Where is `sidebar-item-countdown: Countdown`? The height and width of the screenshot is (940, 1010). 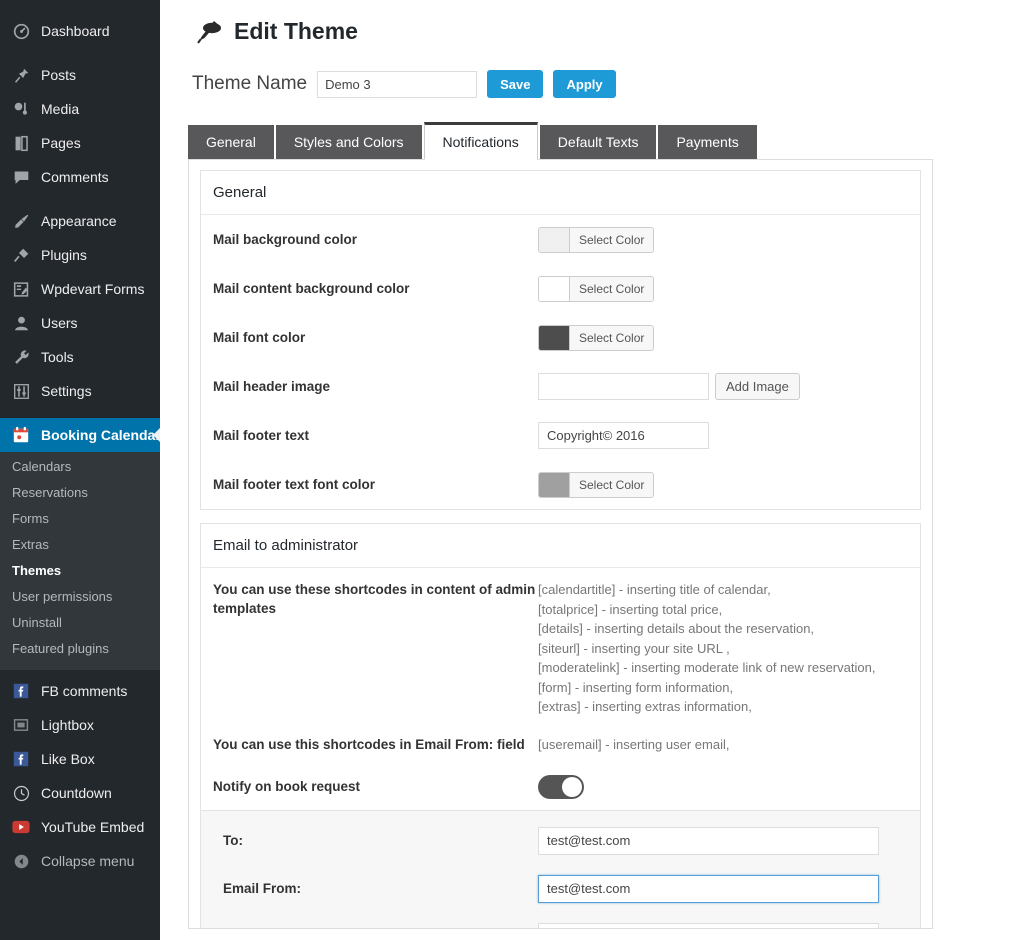
sidebar-item-countdown: Countdown is located at coordinates (80, 793).